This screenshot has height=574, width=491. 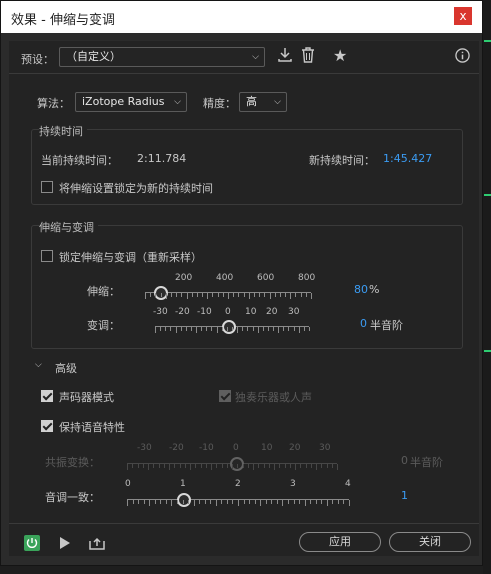 I want to click on slider-handle, so click(x=229, y=327).